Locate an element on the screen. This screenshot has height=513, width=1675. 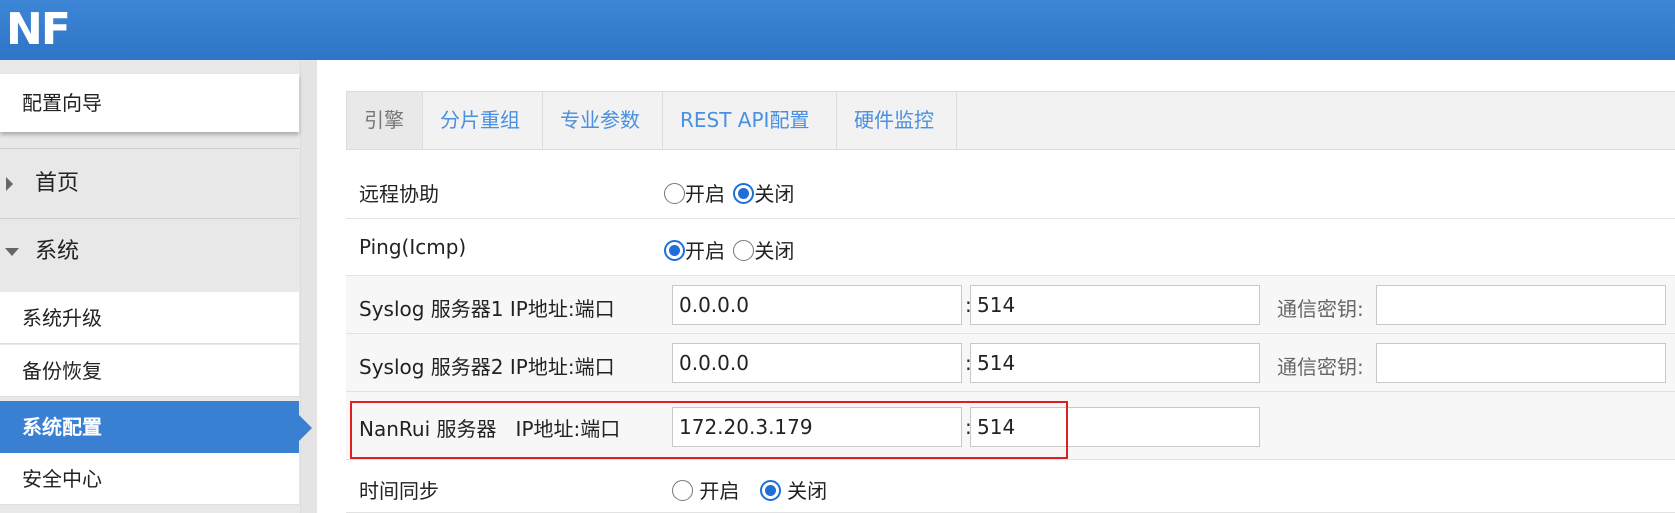
sidebar-item-backup-restore: 备份恢复 is located at coordinates (149, 371).